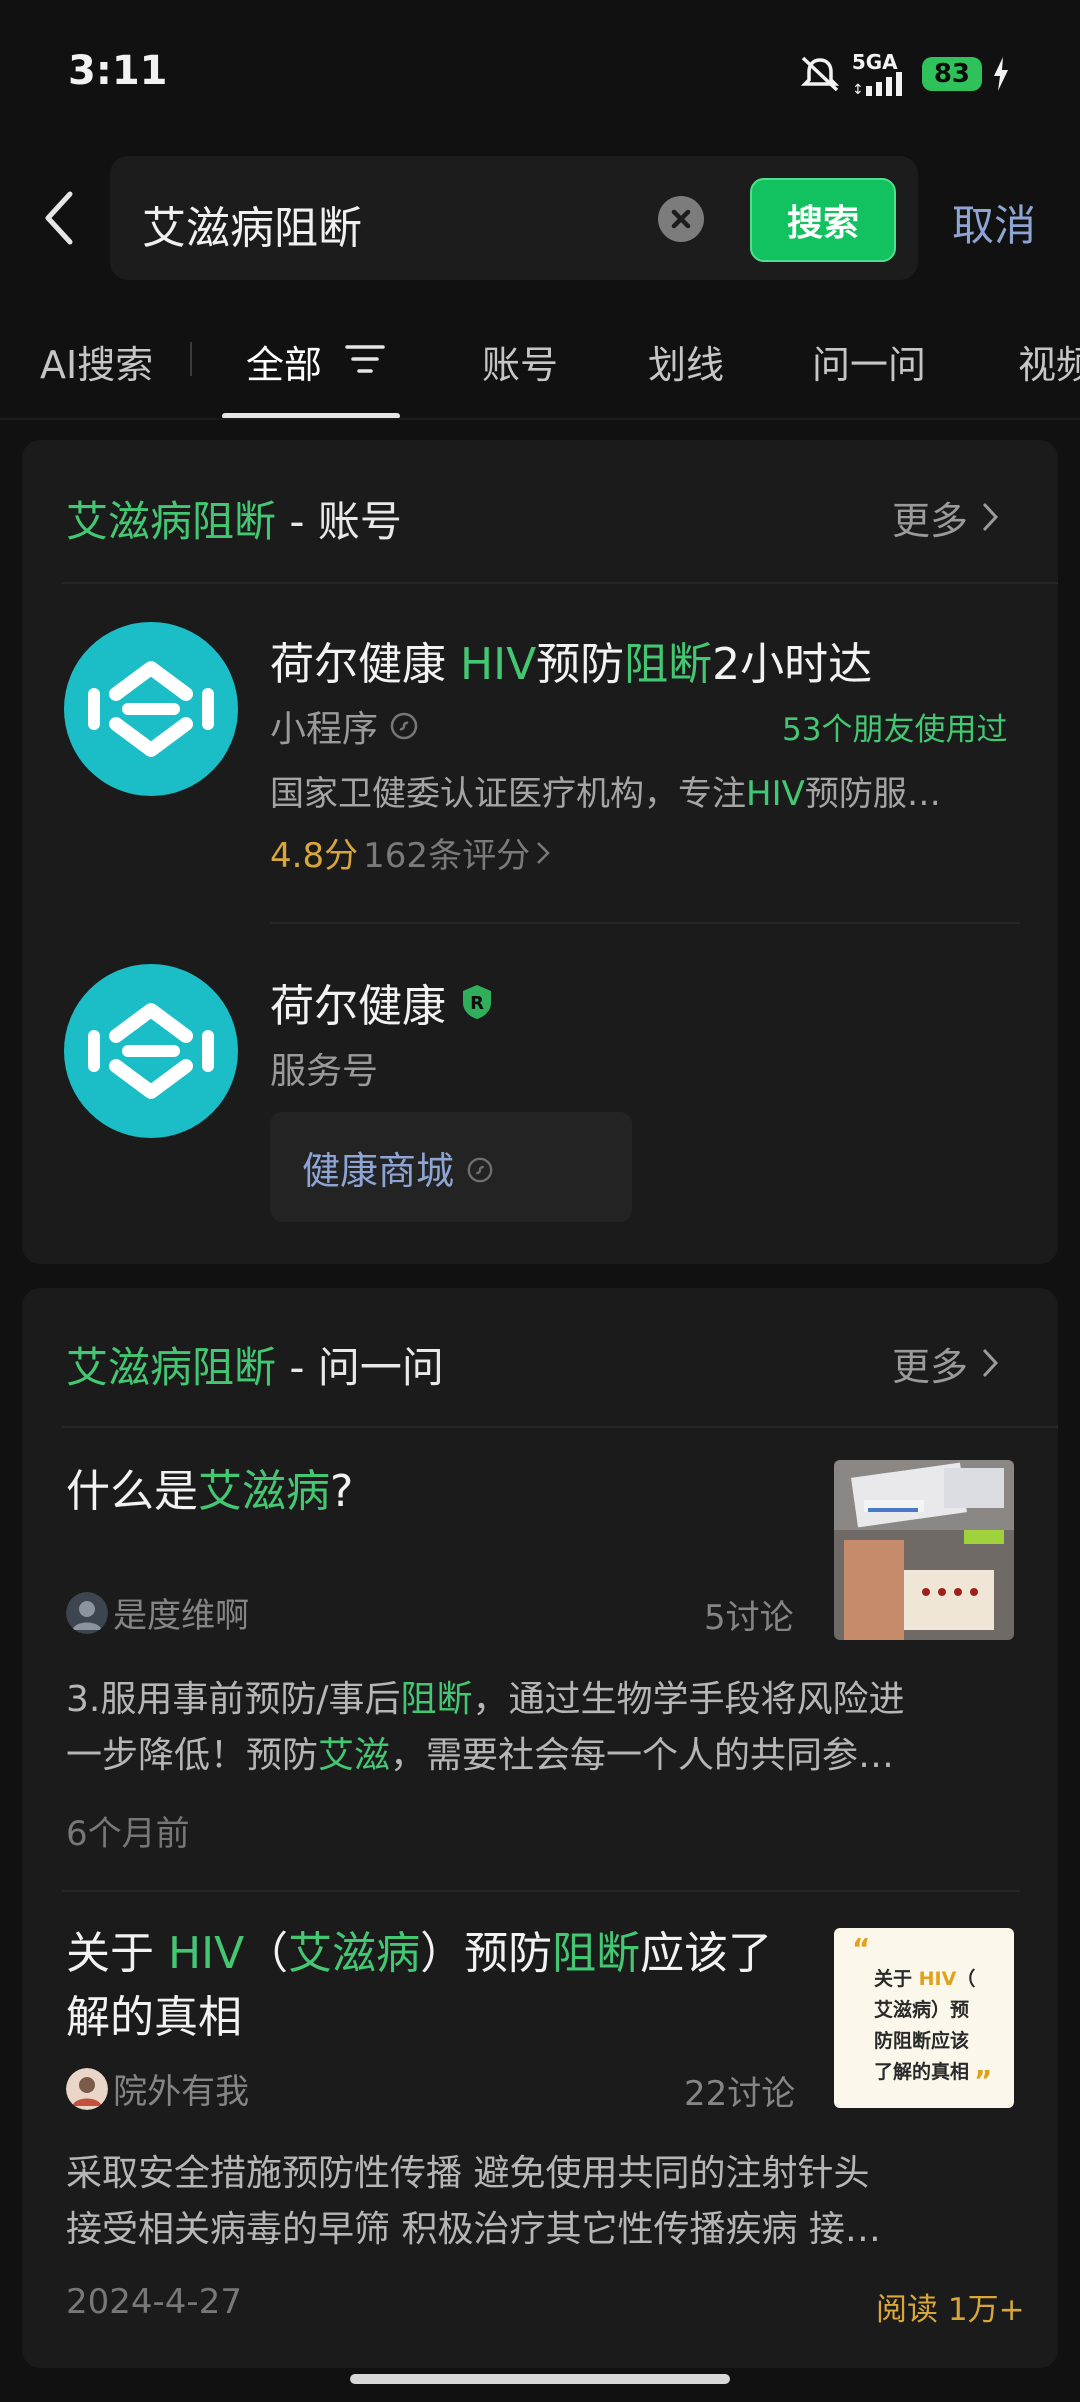 The height and width of the screenshot is (2402, 1080). I want to click on type-label: 小程序, so click(324, 729).